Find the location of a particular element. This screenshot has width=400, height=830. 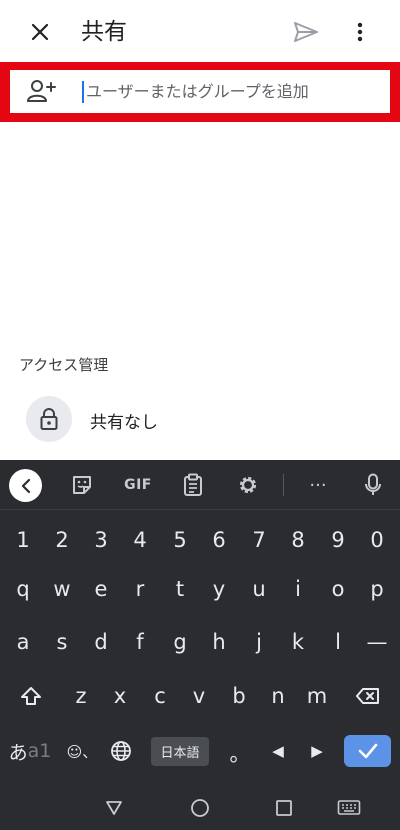

key-v: v is located at coordinates (199, 696).